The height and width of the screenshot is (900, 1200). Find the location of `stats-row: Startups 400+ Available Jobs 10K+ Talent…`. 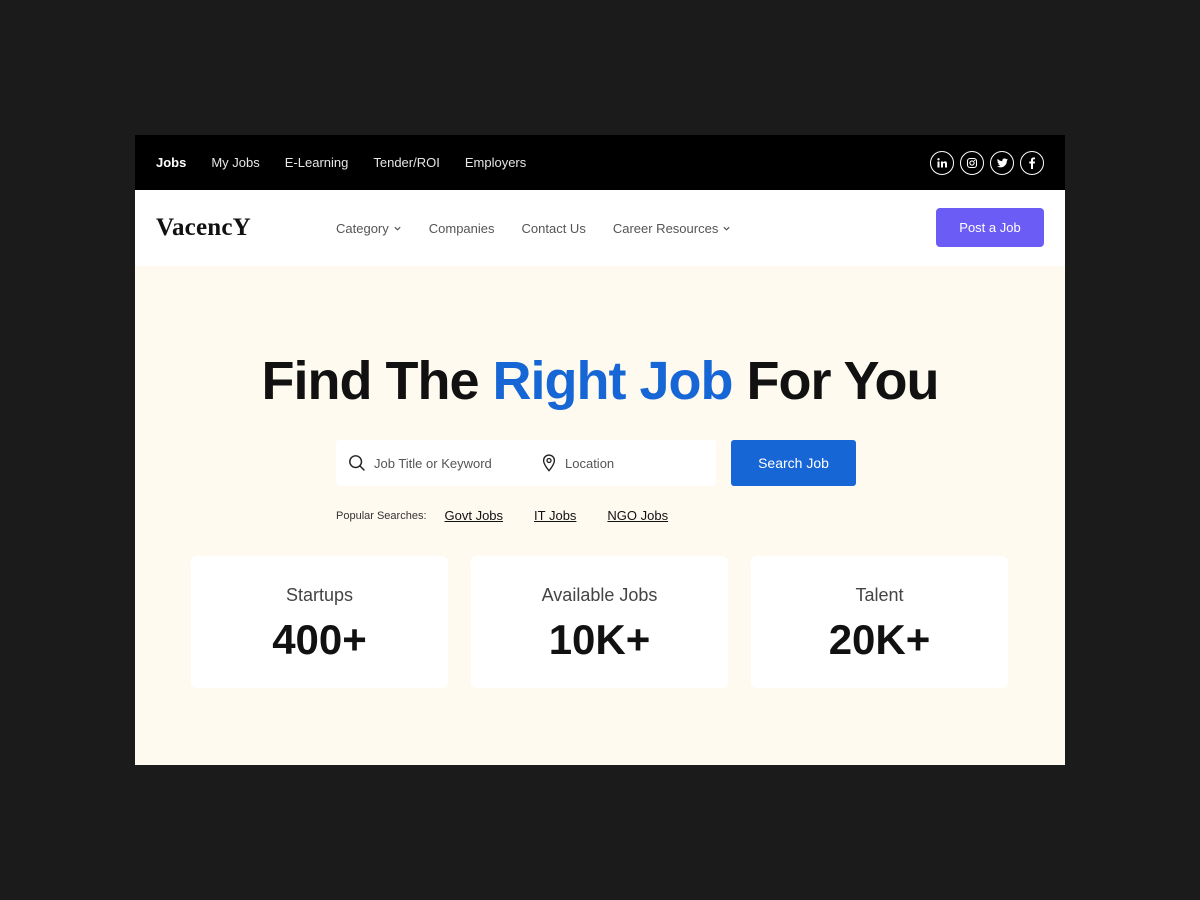

stats-row: Startups 400+ Available Jobs 10K+ Talent… is located at coordinates (599, 622).